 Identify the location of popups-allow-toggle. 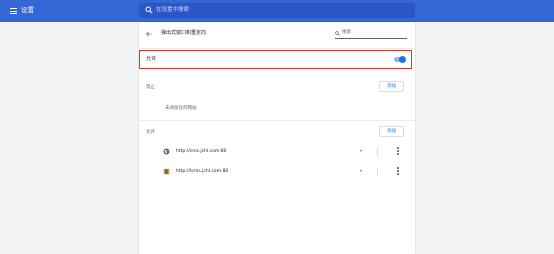
(400, 59).